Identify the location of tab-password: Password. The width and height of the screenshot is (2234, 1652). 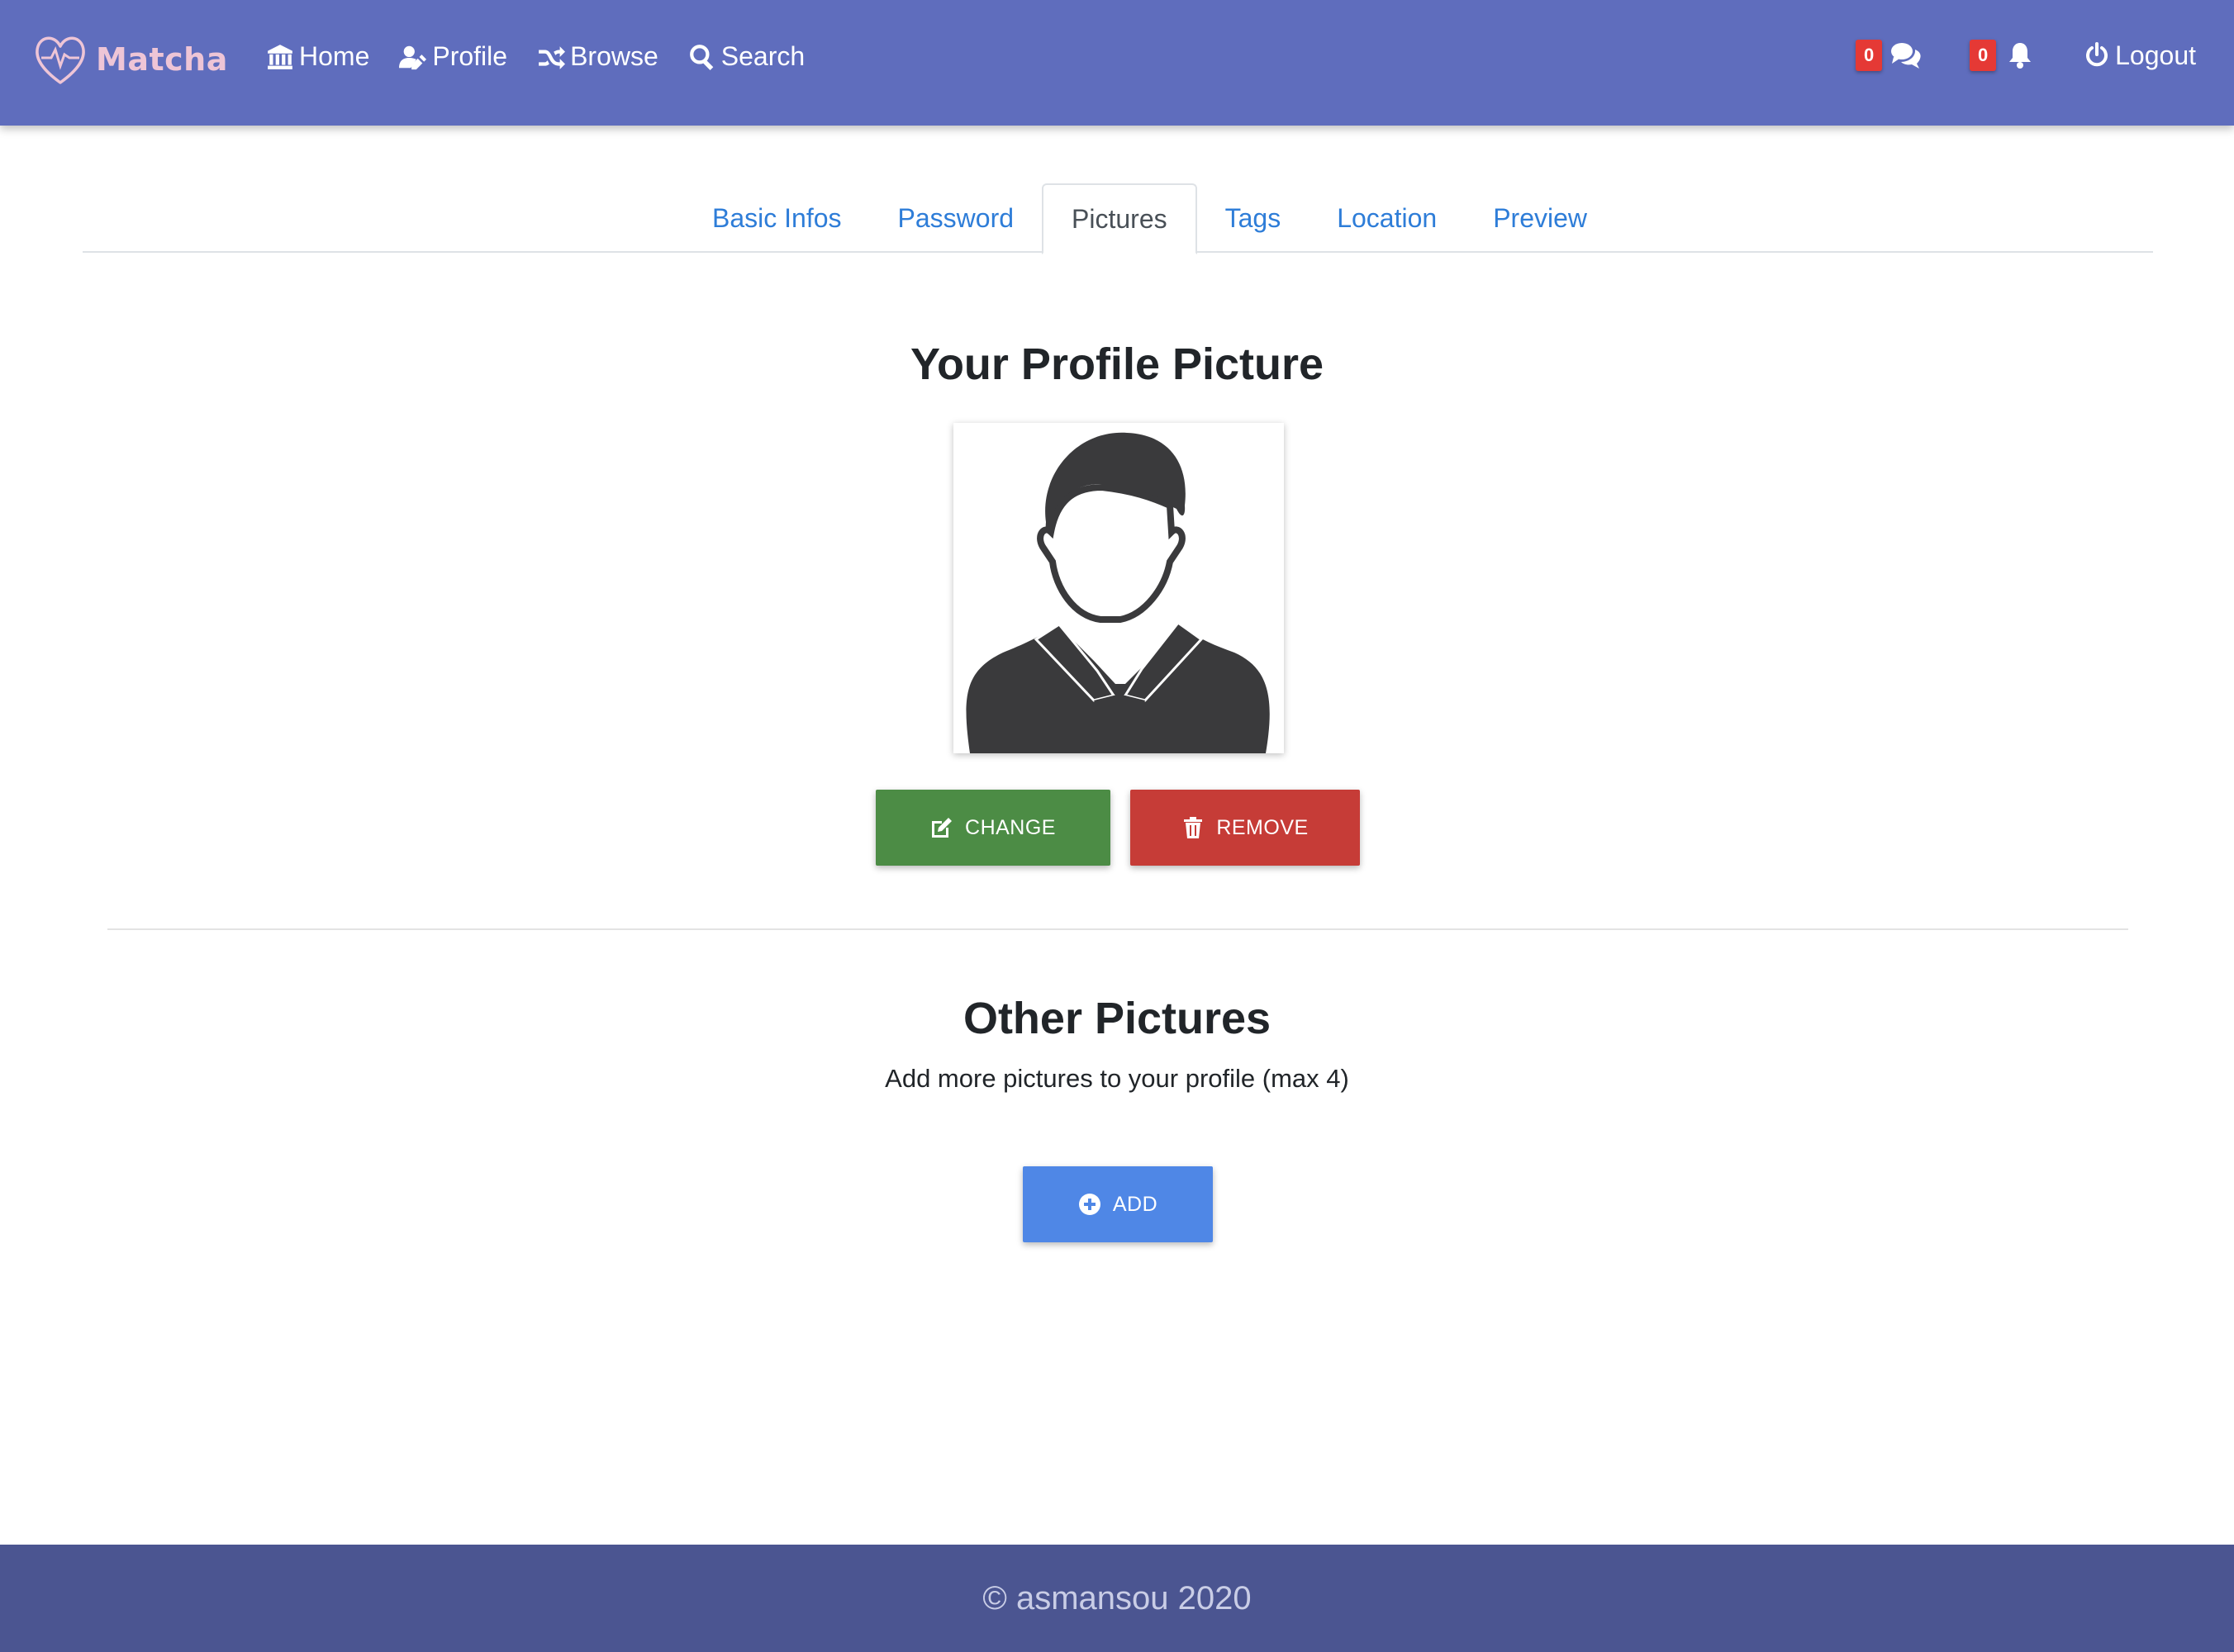
(956, 218).